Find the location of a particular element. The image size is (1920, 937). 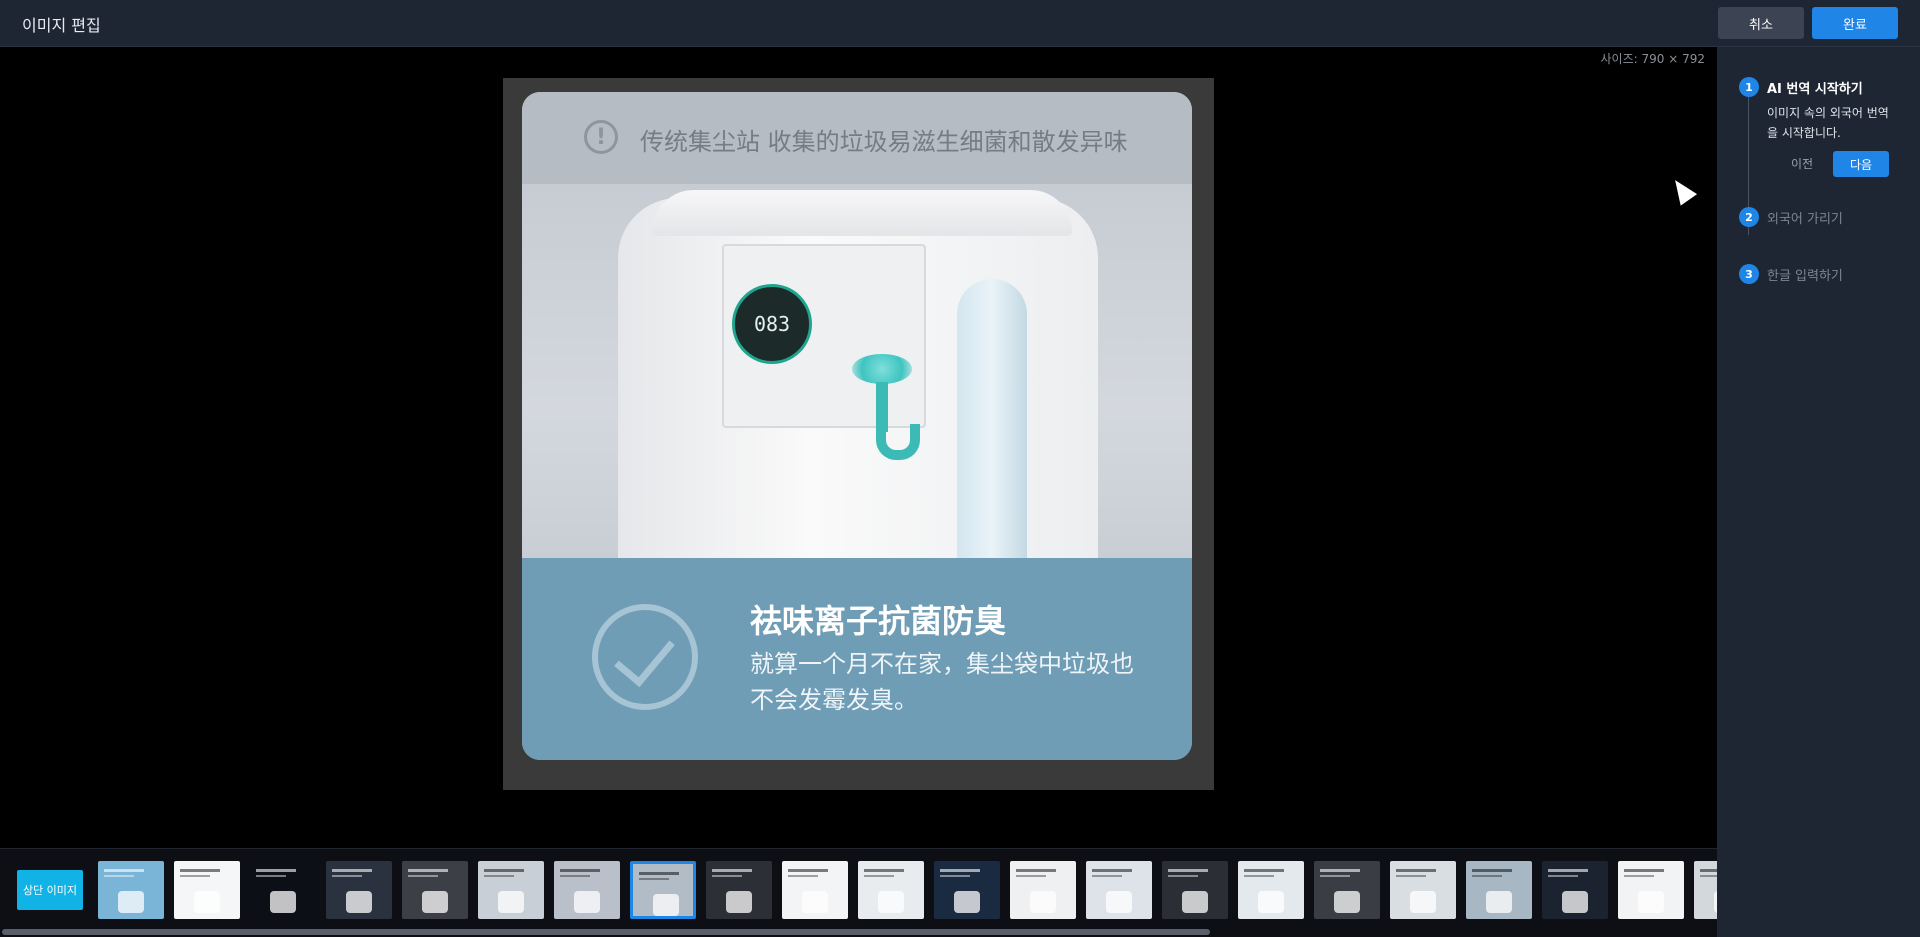

step-3-label: 한글 입력하기 is located at coordinates (1805, 274).